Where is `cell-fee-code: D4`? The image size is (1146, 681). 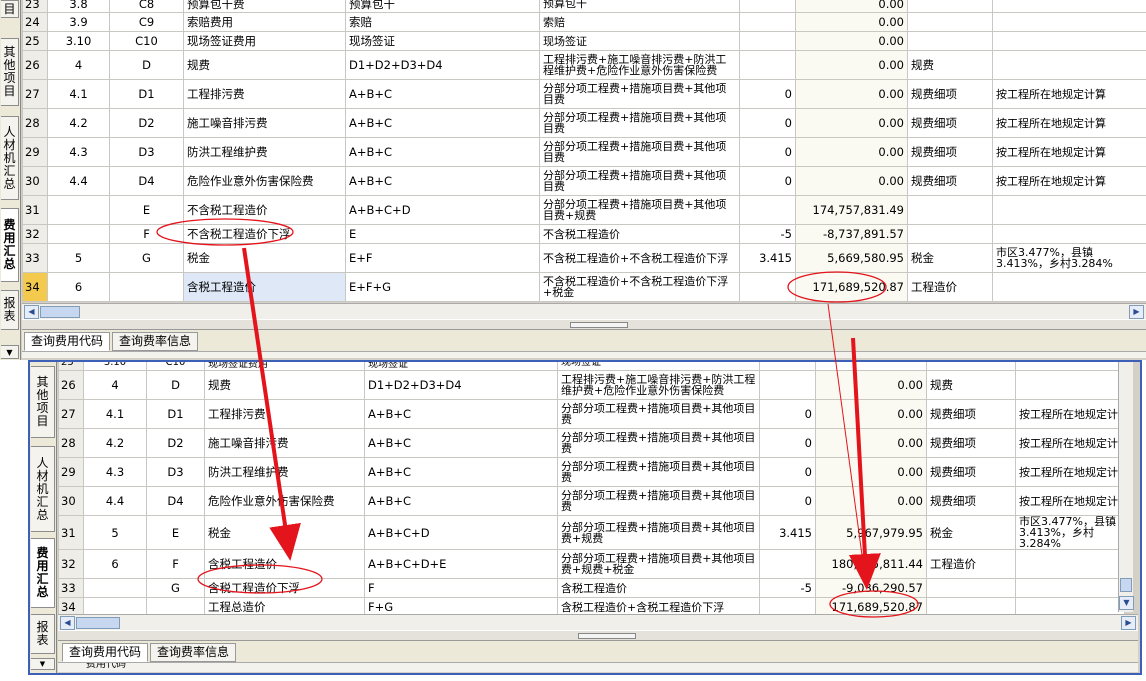
cell-fee-code: D4 is located at coordinates (175, 501).